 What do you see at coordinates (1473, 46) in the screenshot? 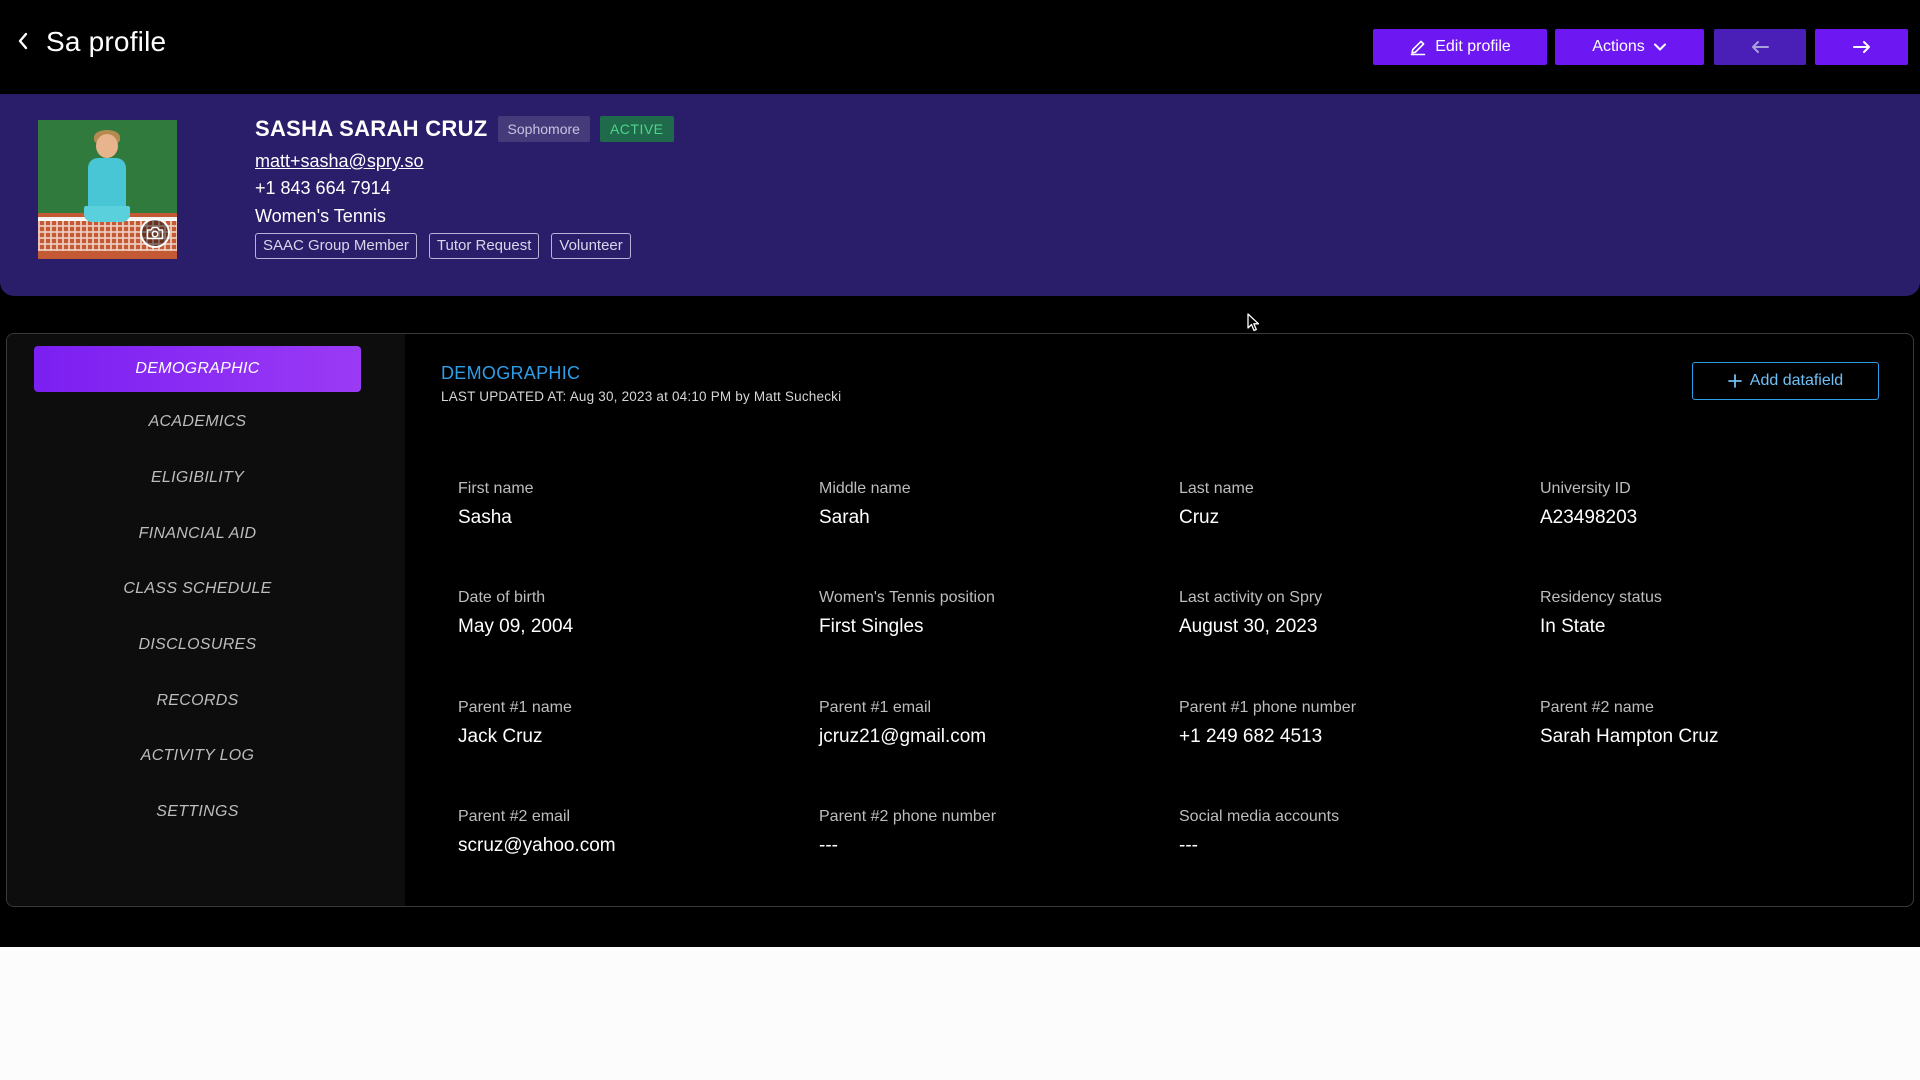
I see `edit-profile-label: Edit profile` at bounding box center [1473, 46].